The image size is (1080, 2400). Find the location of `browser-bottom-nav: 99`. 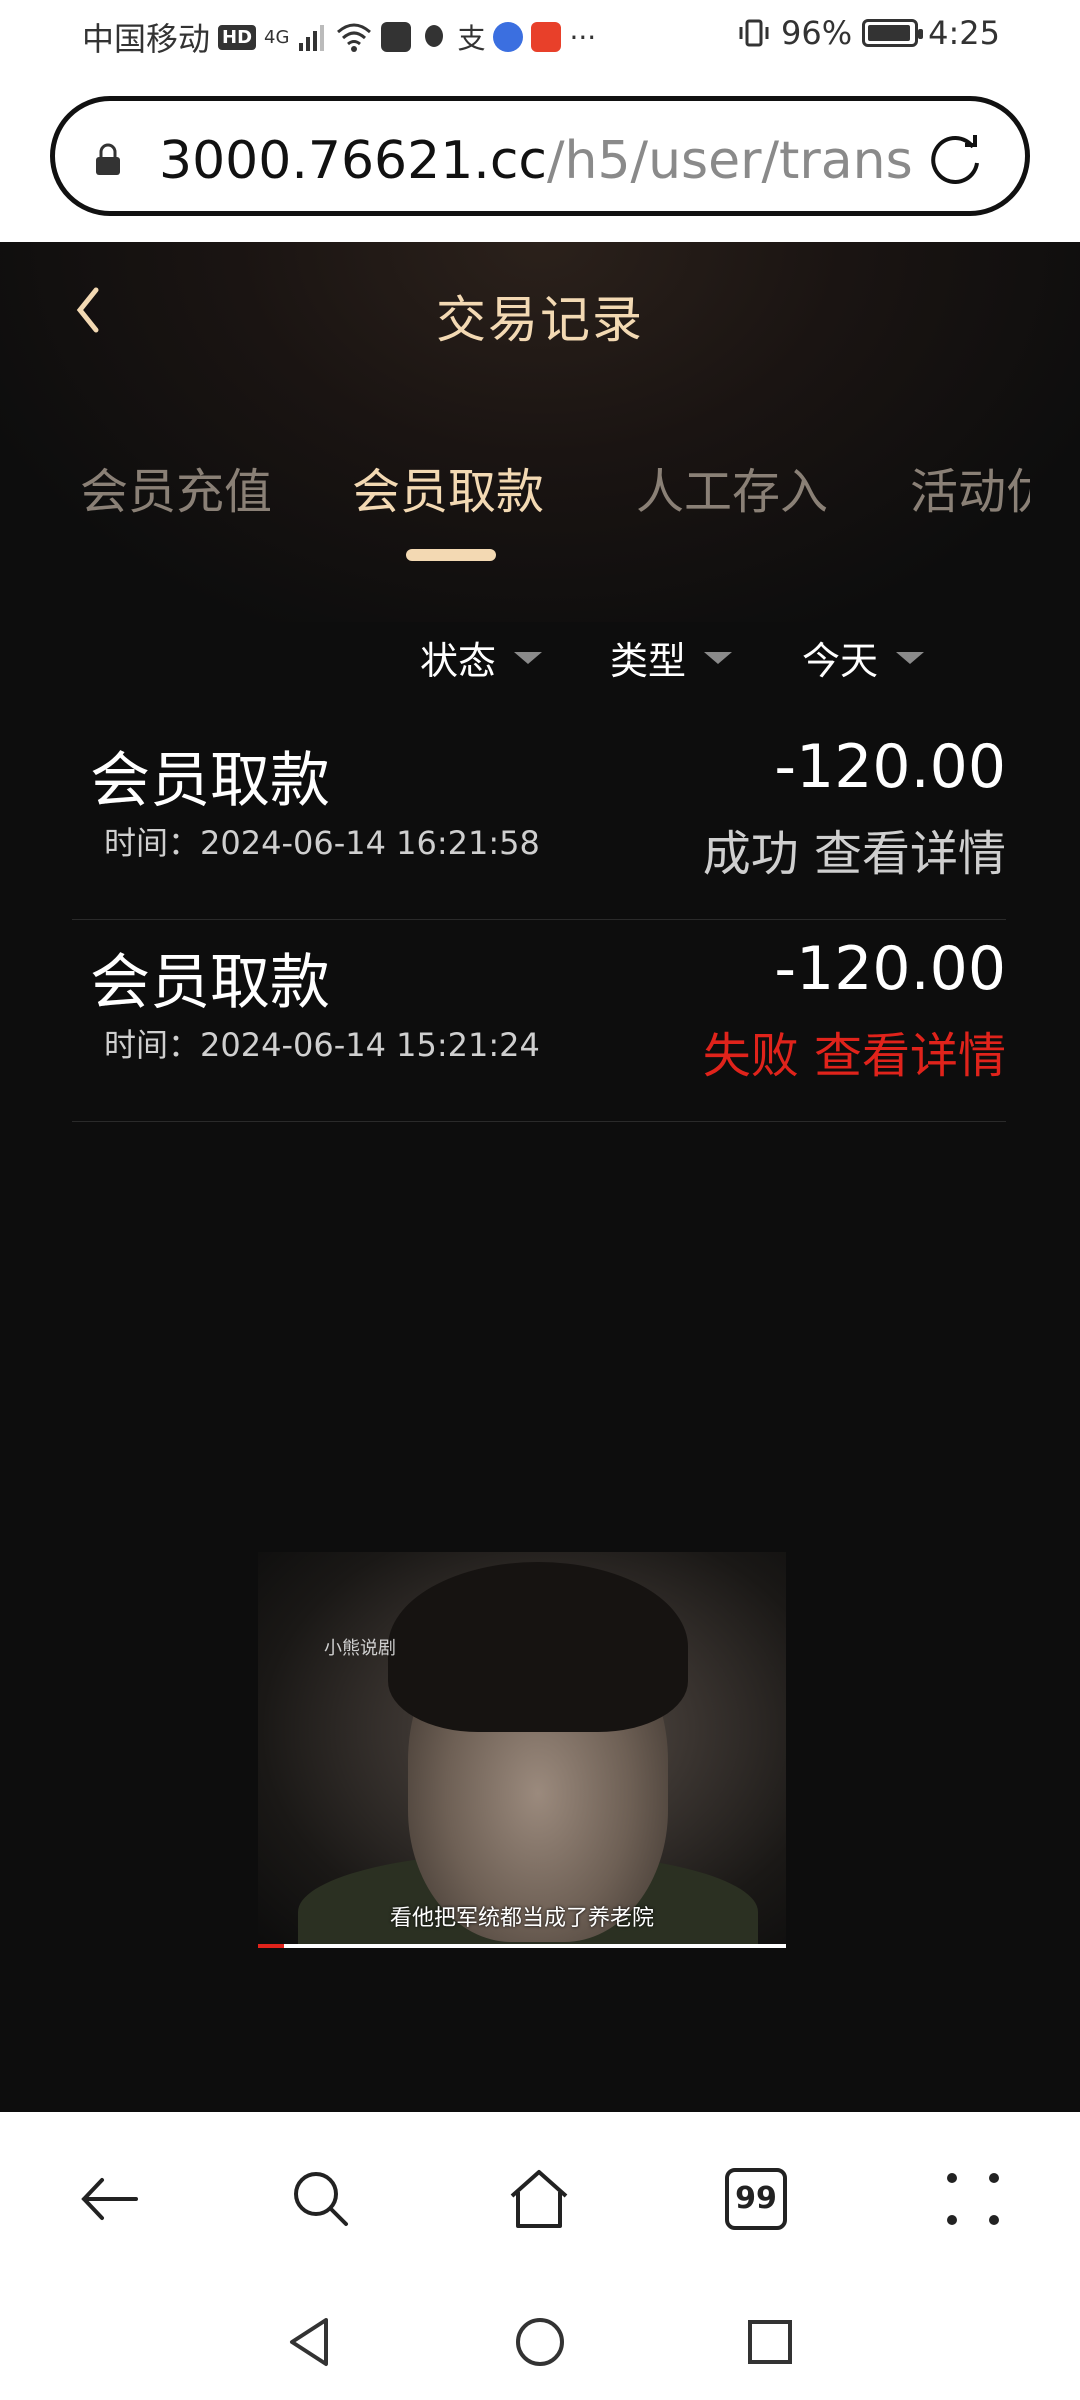

browser-bottom-nav: 99 is located at coordinates (540, 2198).